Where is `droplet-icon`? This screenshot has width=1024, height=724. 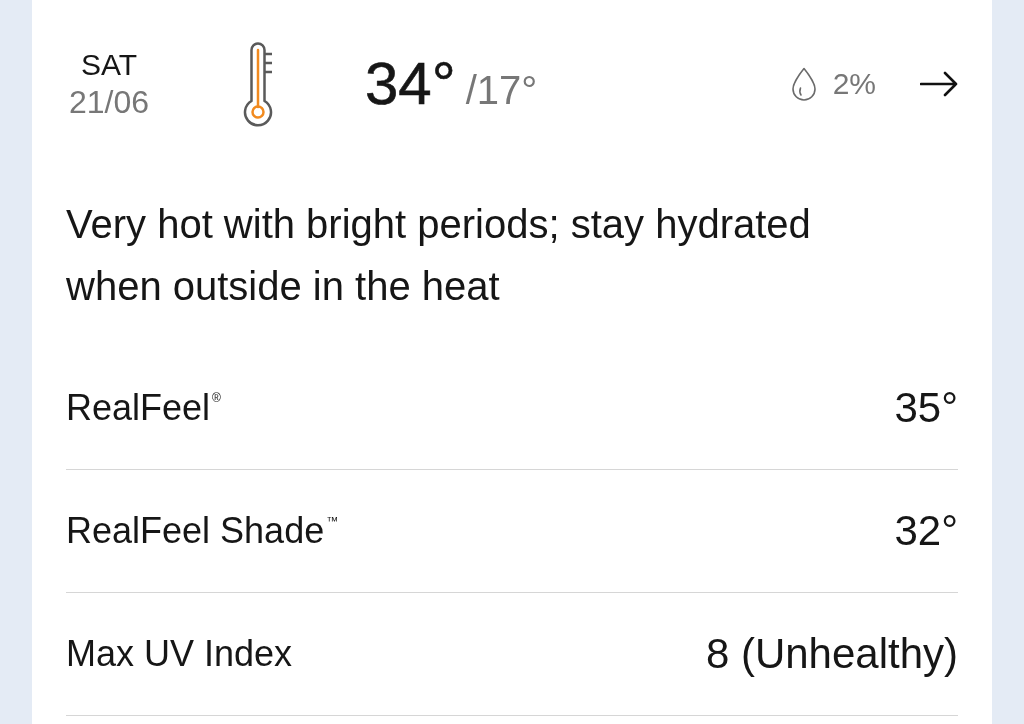 droplet-icon is located at coordinates (803, 84).